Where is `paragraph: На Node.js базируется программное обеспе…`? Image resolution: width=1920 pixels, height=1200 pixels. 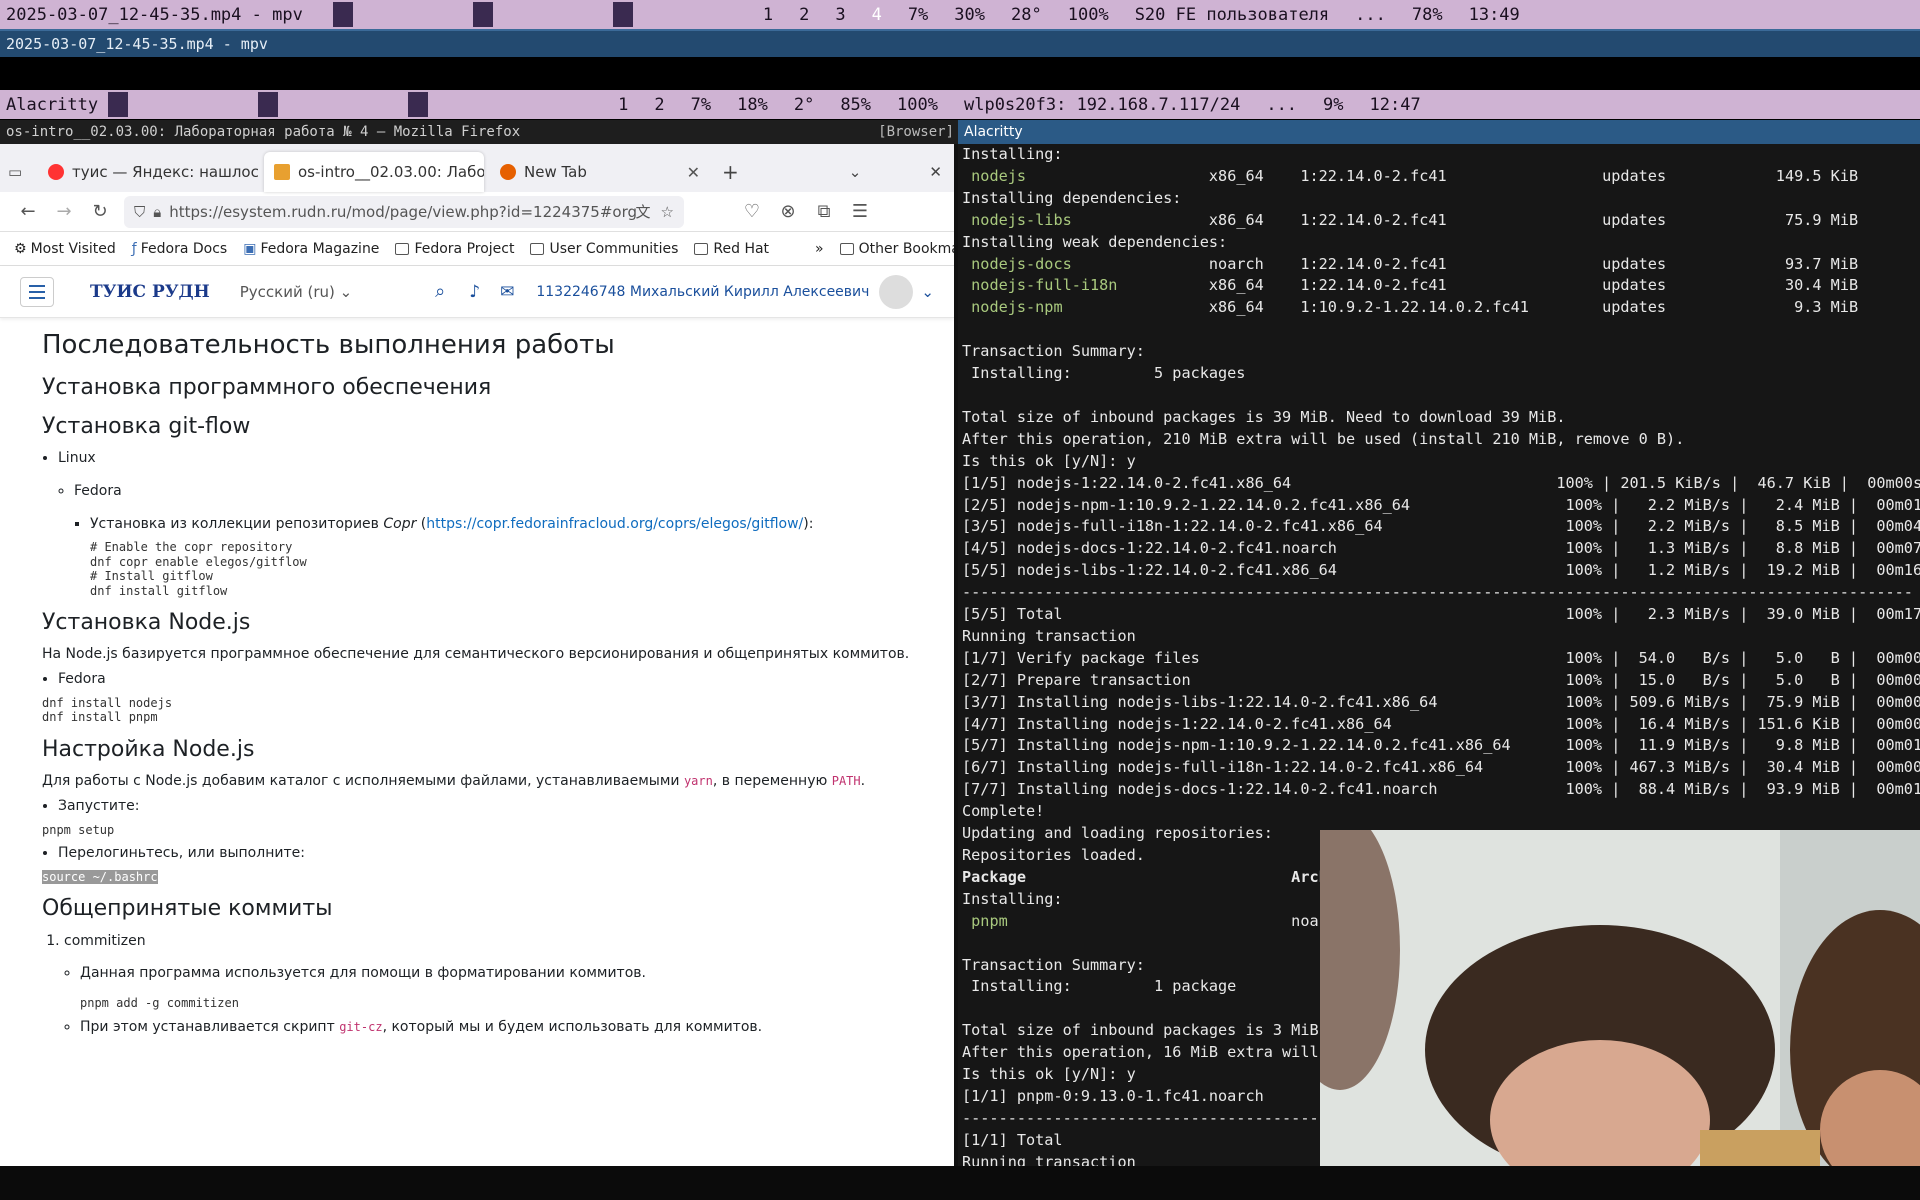 paragraph: На Node.js базируется программное обеспе… is located at coordinates (476, 654).